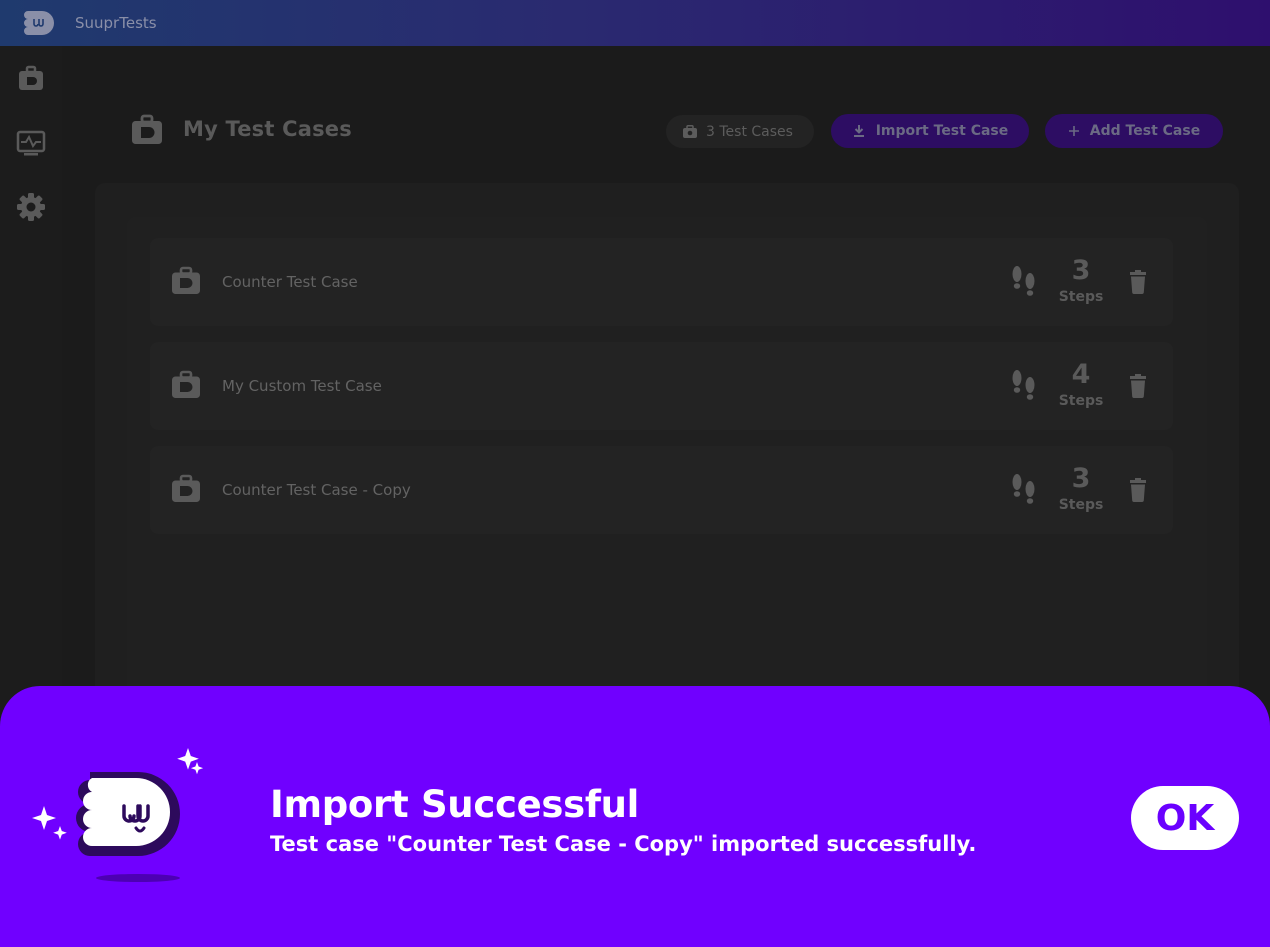  I want to click on import-test-case-label: Import Test Case, so click(942, 131).